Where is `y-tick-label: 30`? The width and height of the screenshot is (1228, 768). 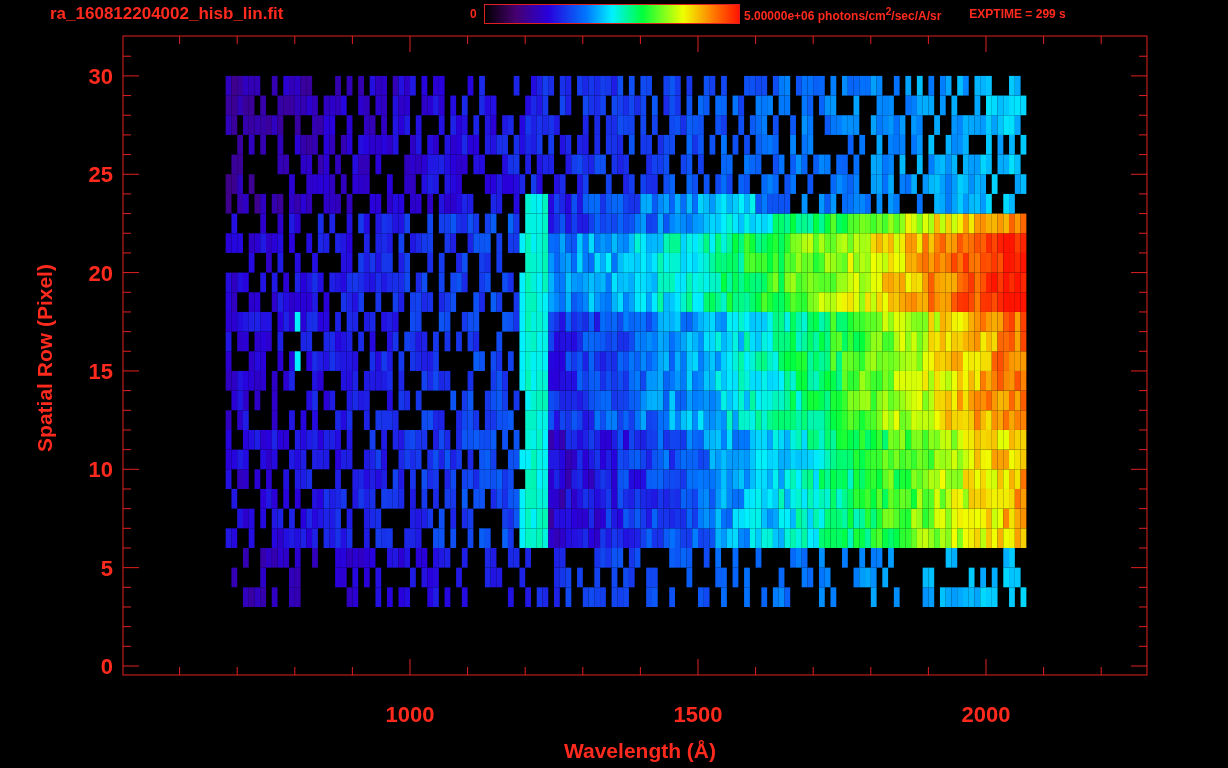
y-tick-label: 30 is located at coordinates (100, 76).